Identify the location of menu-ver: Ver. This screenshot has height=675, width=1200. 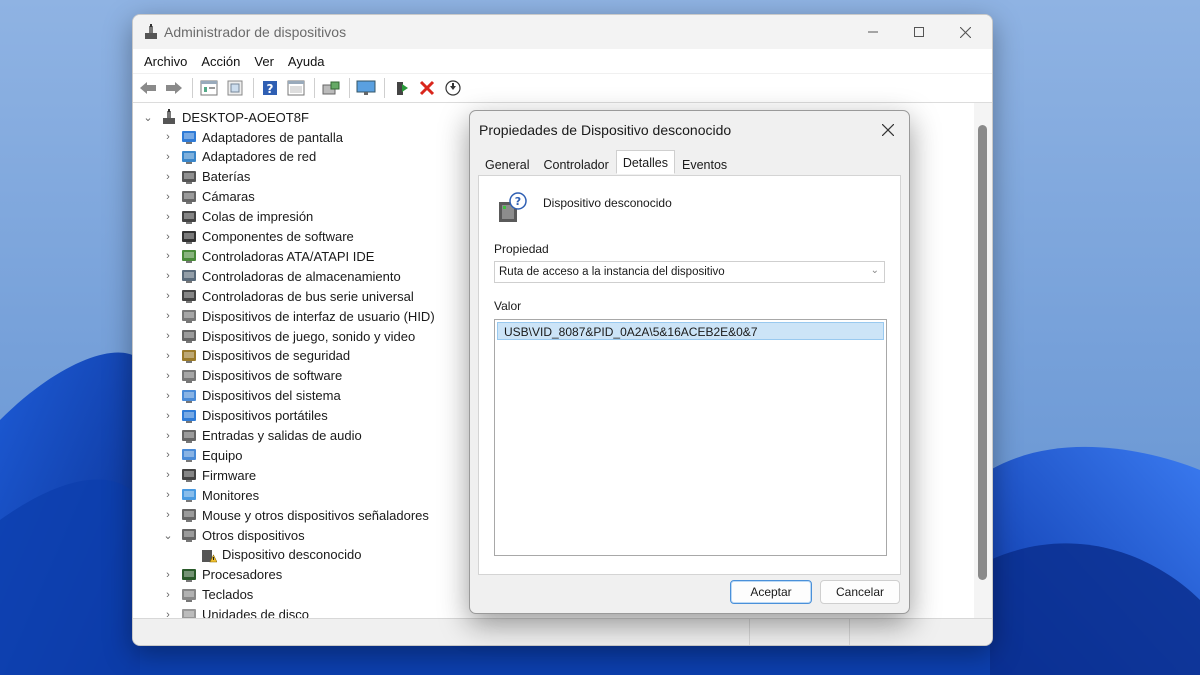
(264, 61).